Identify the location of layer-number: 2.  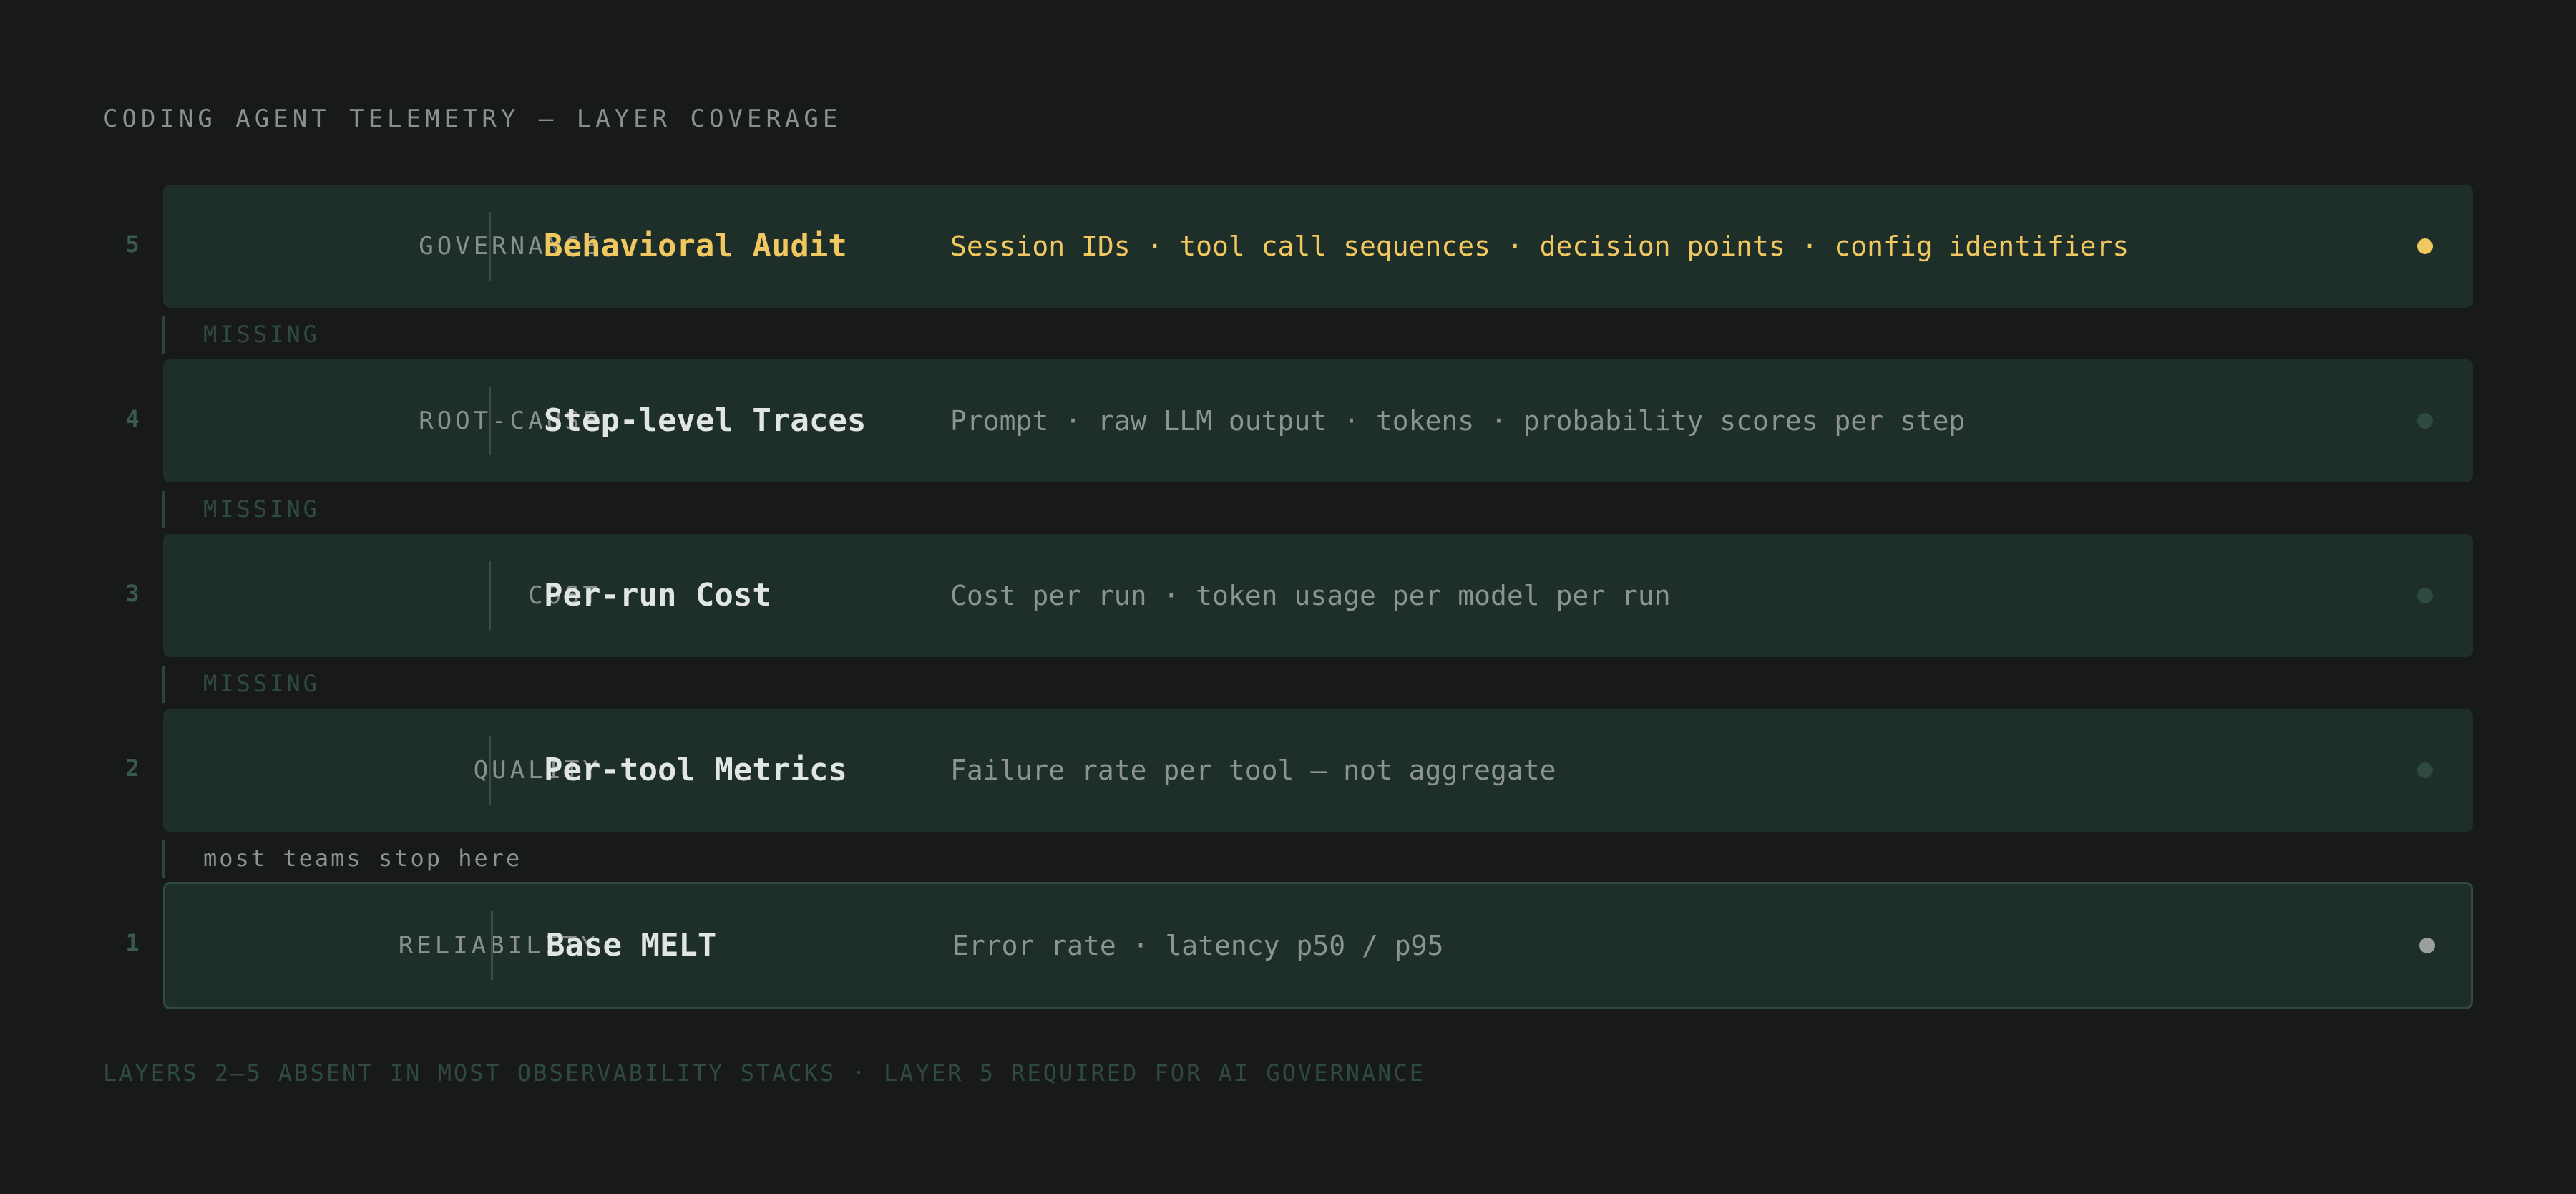
(132, 768).